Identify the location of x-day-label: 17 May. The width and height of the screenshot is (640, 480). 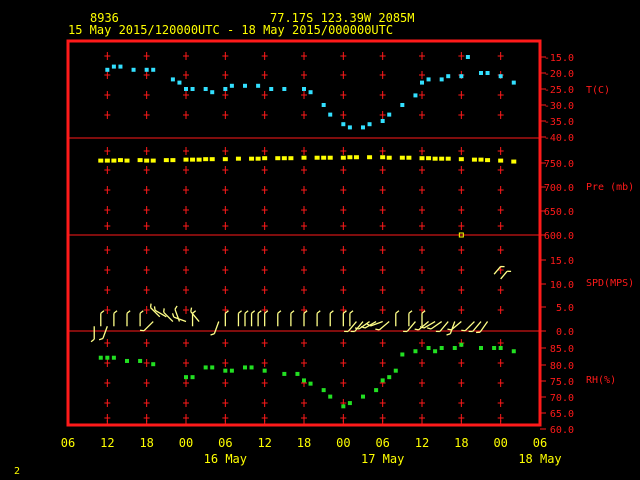
(382, 459).